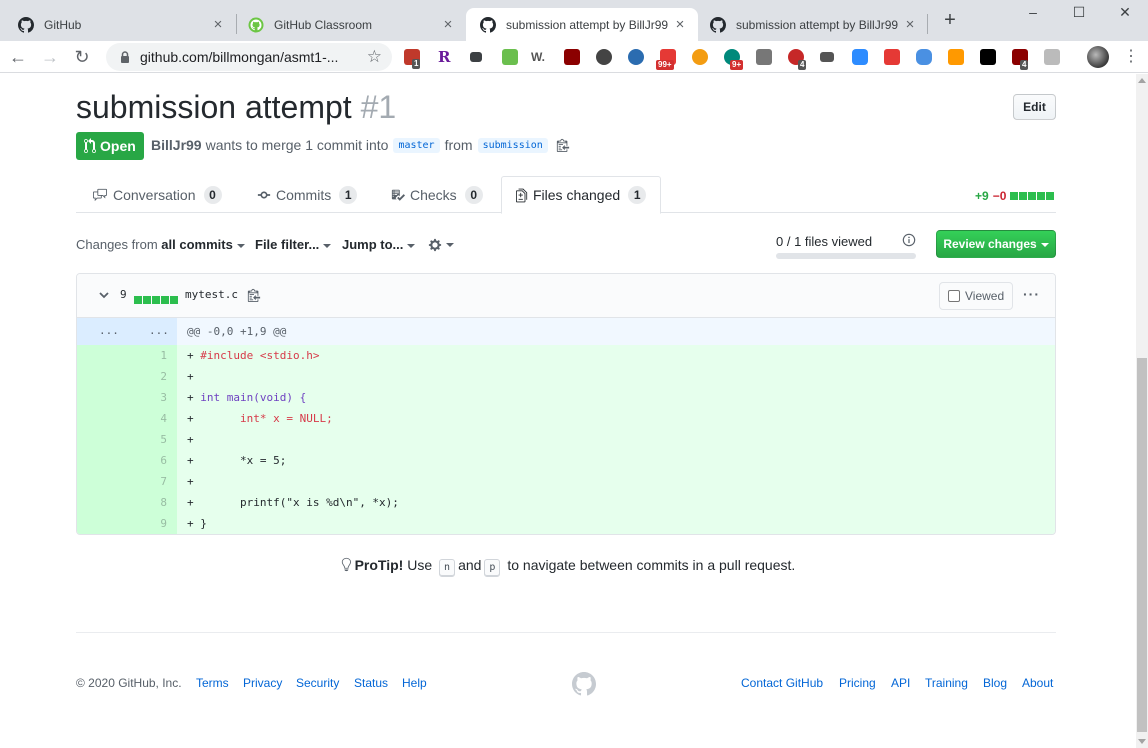 Image resolution: width=1148 pixels, height=748 pixels. I want to click on classroom-icon, so click(256, 24).